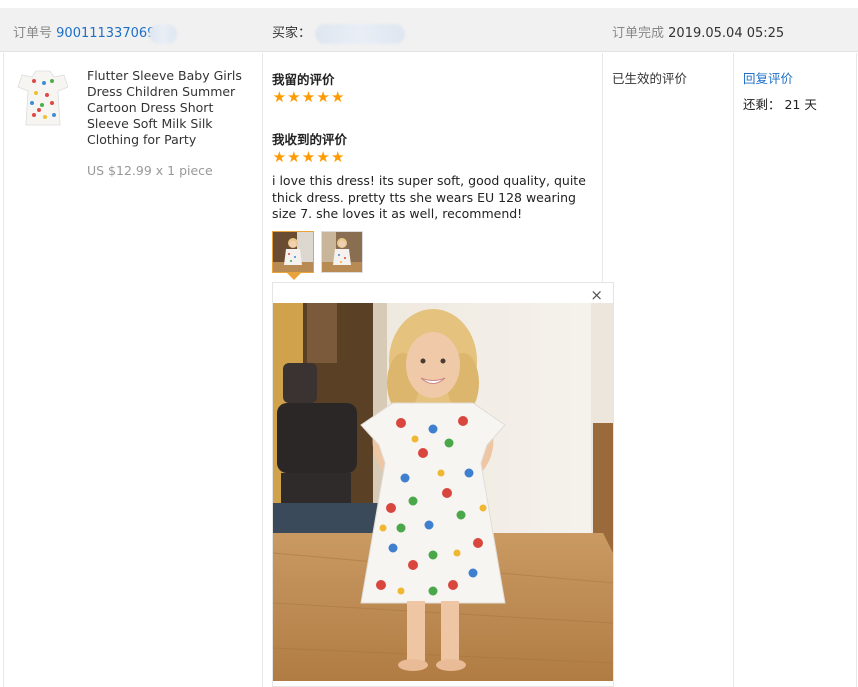  Describe the element at coordinates (105, 33) in the screenshot. I see `order-number-link: 900111337069` at that location.